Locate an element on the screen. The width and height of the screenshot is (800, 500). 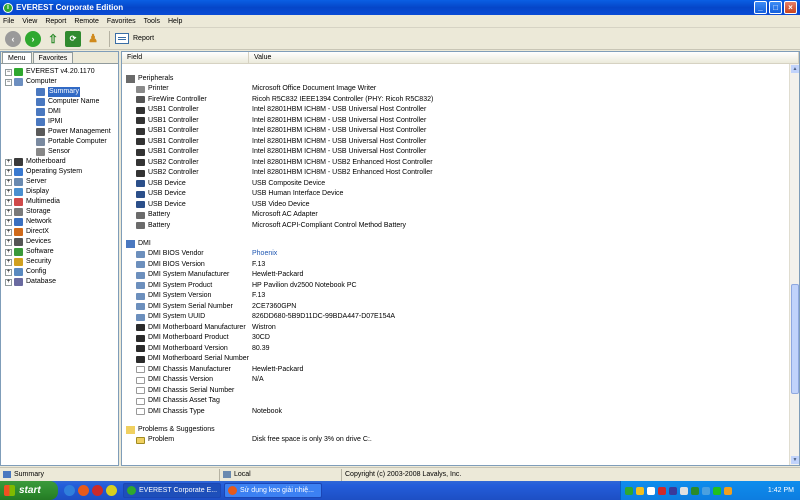
menu-view: View is located at coordinates (29, 21).